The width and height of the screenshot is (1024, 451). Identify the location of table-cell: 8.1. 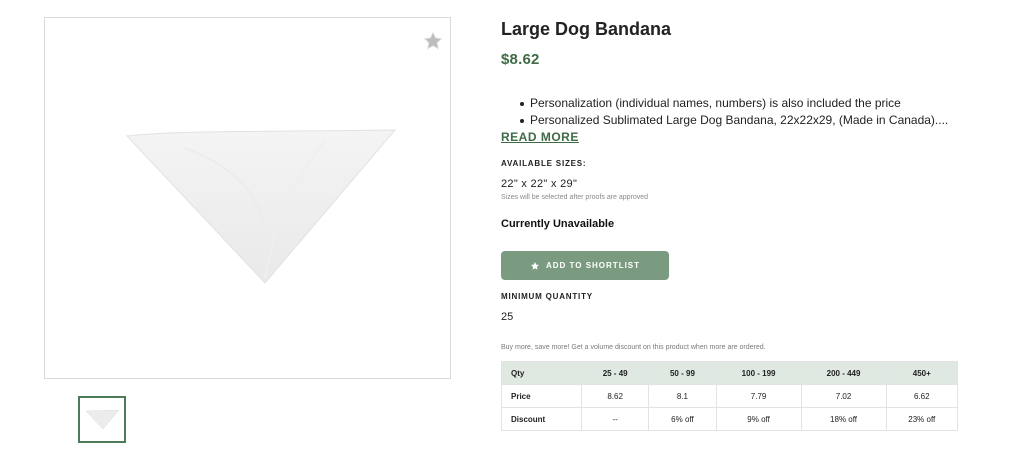
(682, 396).